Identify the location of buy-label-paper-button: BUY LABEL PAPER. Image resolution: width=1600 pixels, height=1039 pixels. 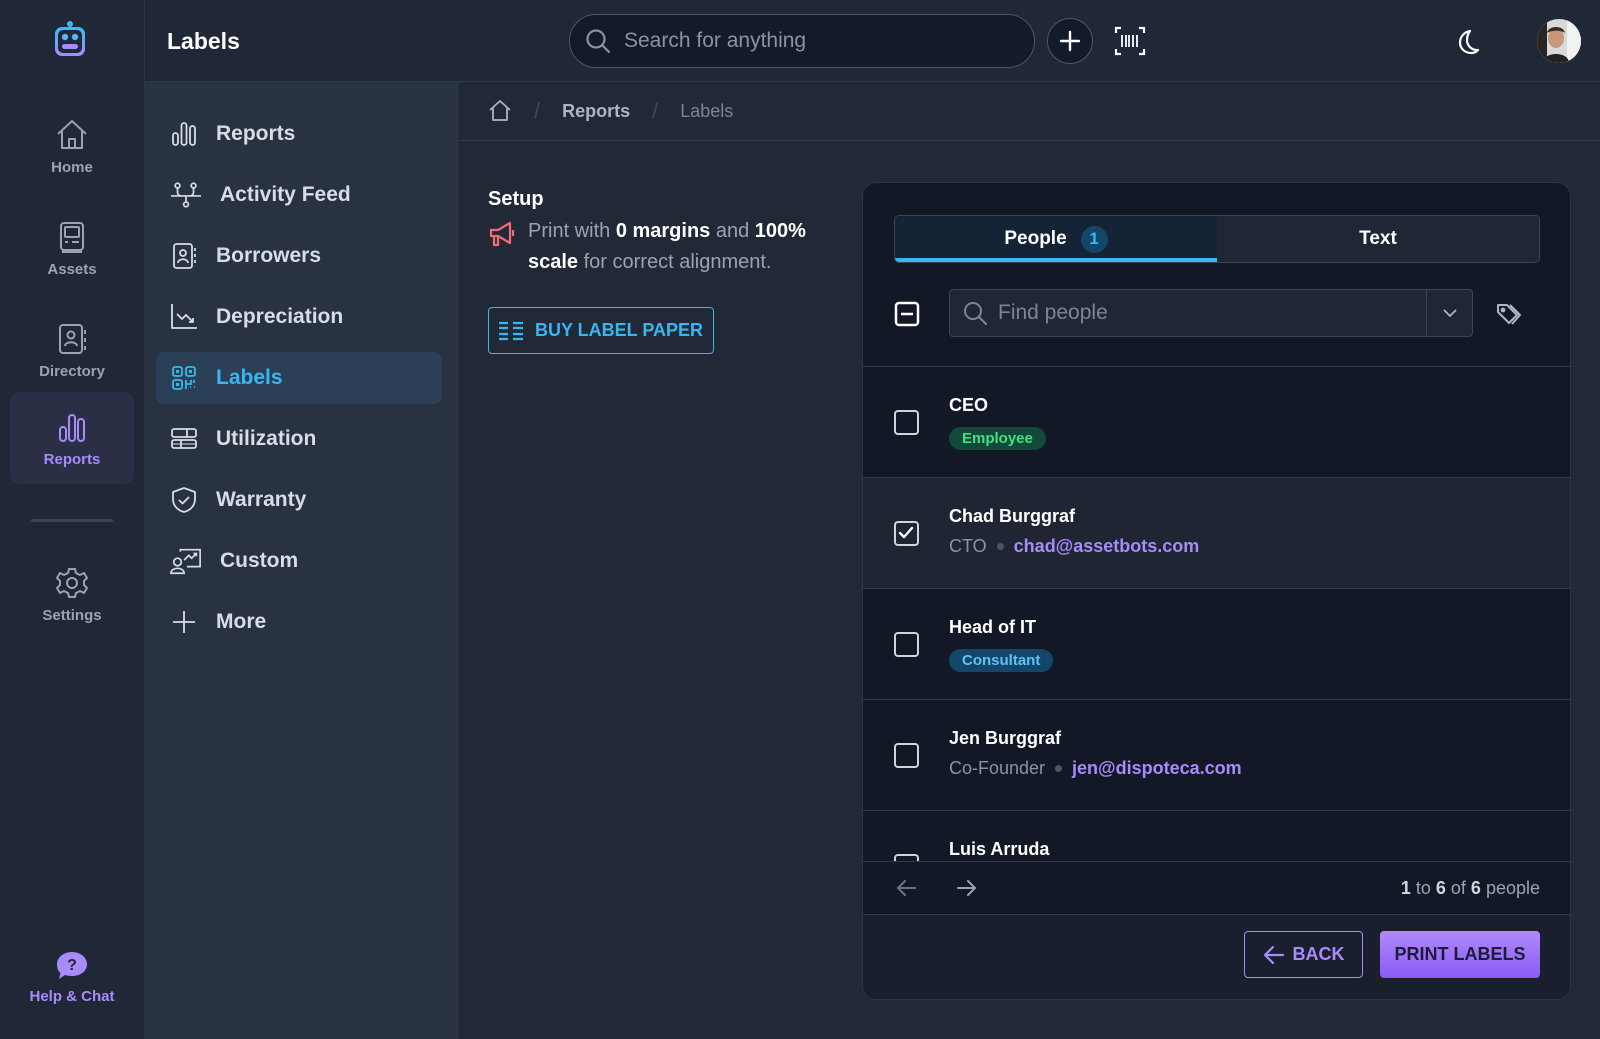
(601, 330).